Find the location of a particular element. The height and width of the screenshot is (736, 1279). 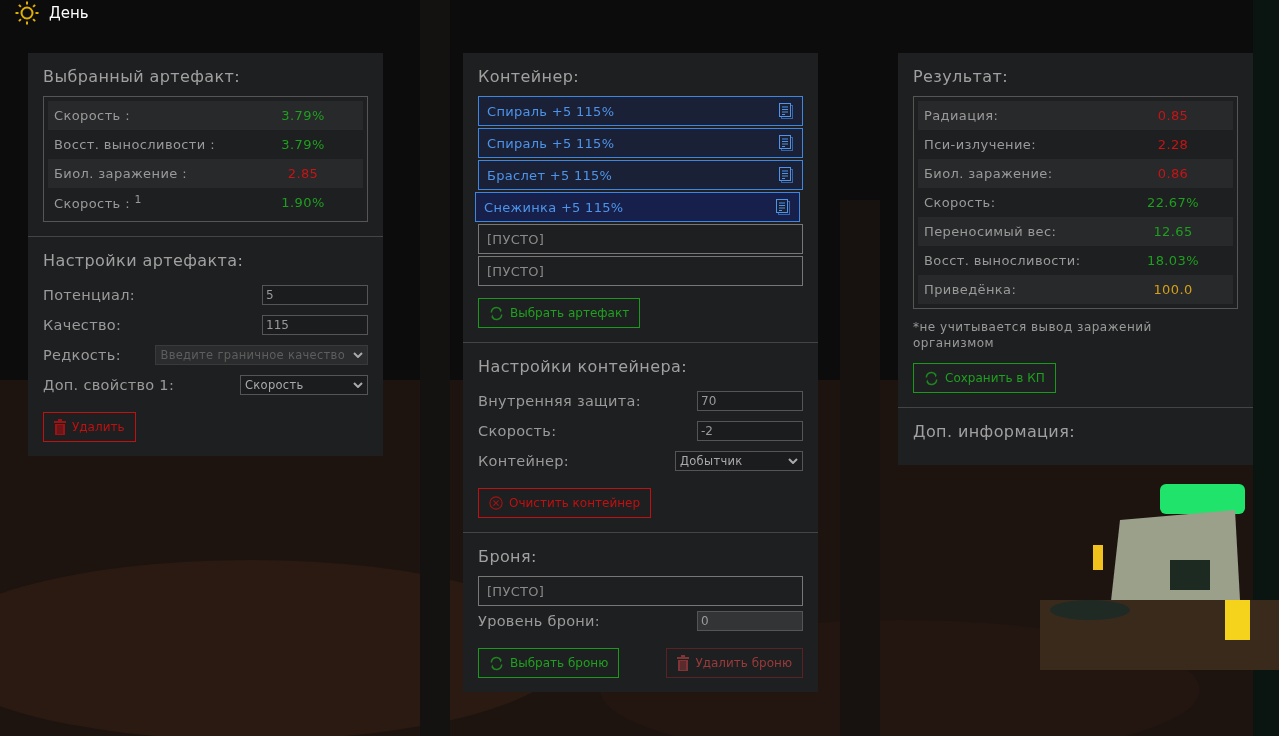

dropdown: Добытчик is located at coordinates (739, 461).